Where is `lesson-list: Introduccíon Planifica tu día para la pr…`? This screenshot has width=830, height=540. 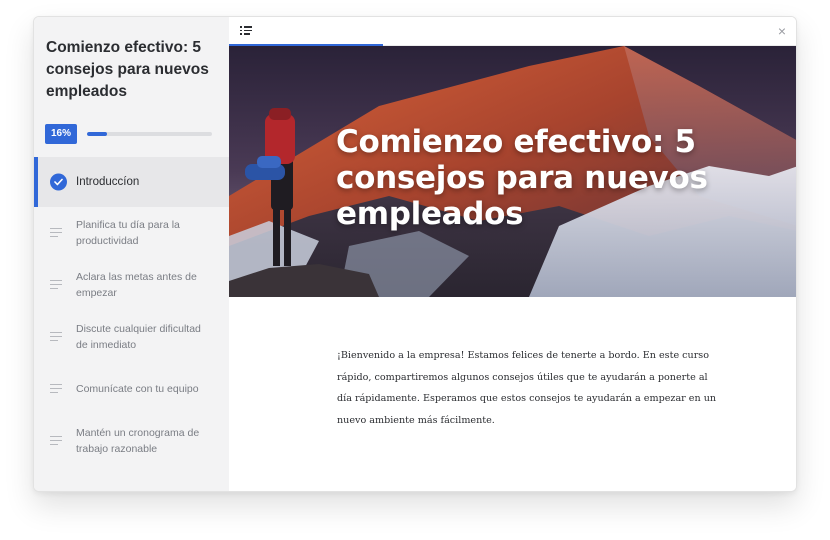 lesson-list: Introduccíon Planifica tu día para la pr… is located at coordinates (131, 312).